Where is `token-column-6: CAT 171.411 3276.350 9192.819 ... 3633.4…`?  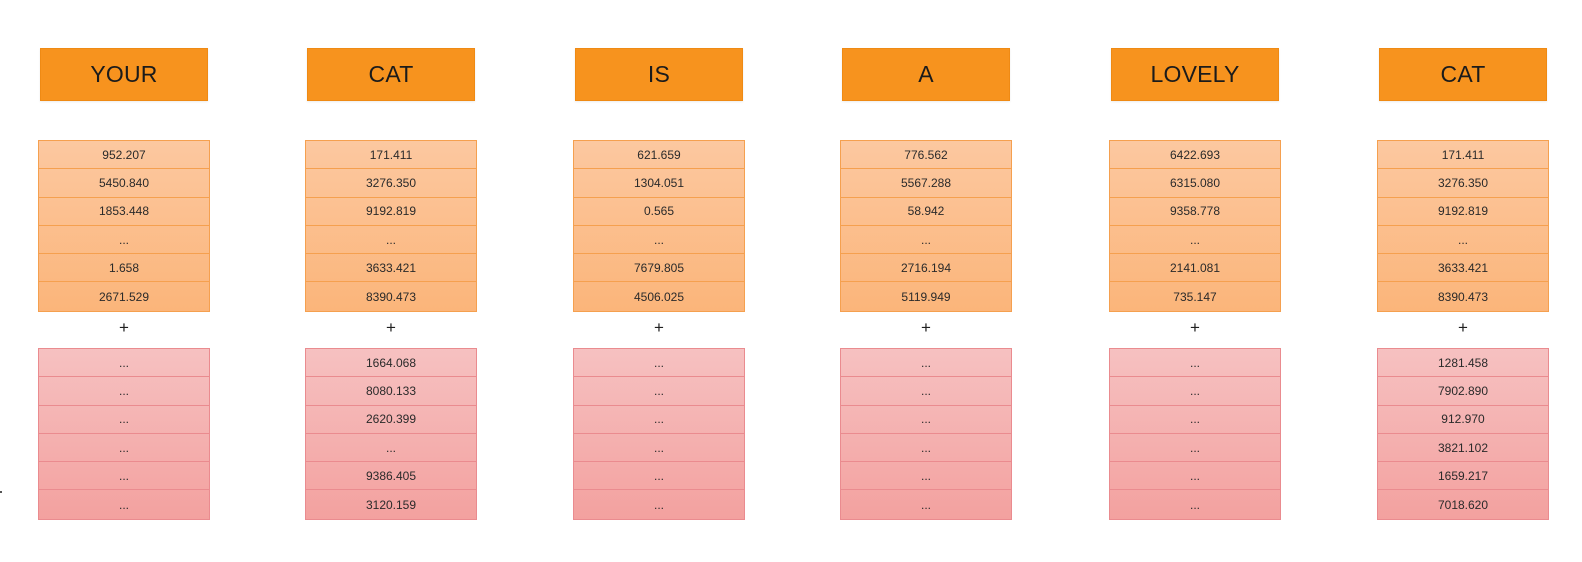
token-column-6: CAT 171.411 3276.350 9192.819 ... 3633.4… is located at coordinates (1464, 281).